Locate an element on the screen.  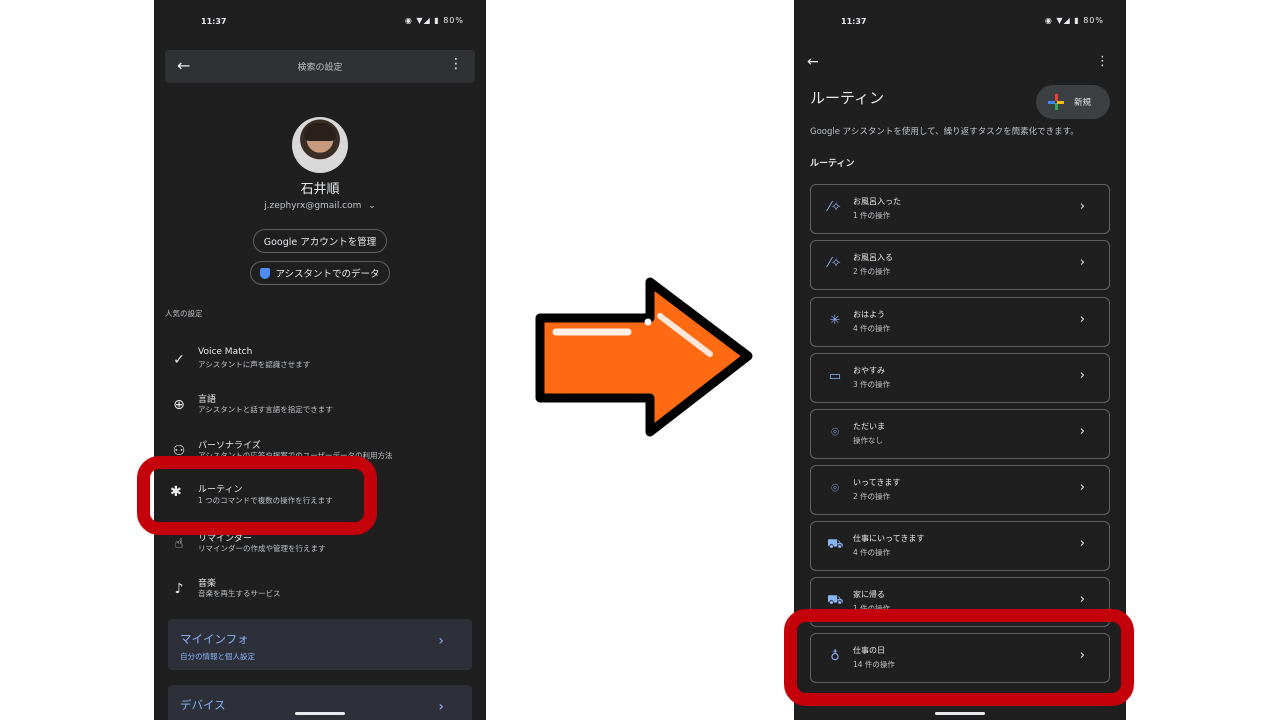
music-note-icon: ♪ is located at coordinates (179, 589).